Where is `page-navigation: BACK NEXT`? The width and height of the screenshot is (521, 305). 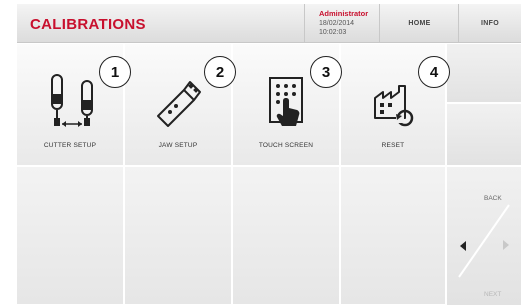
page-navigation: BACK NEXT is located at coordinates (484, 236).